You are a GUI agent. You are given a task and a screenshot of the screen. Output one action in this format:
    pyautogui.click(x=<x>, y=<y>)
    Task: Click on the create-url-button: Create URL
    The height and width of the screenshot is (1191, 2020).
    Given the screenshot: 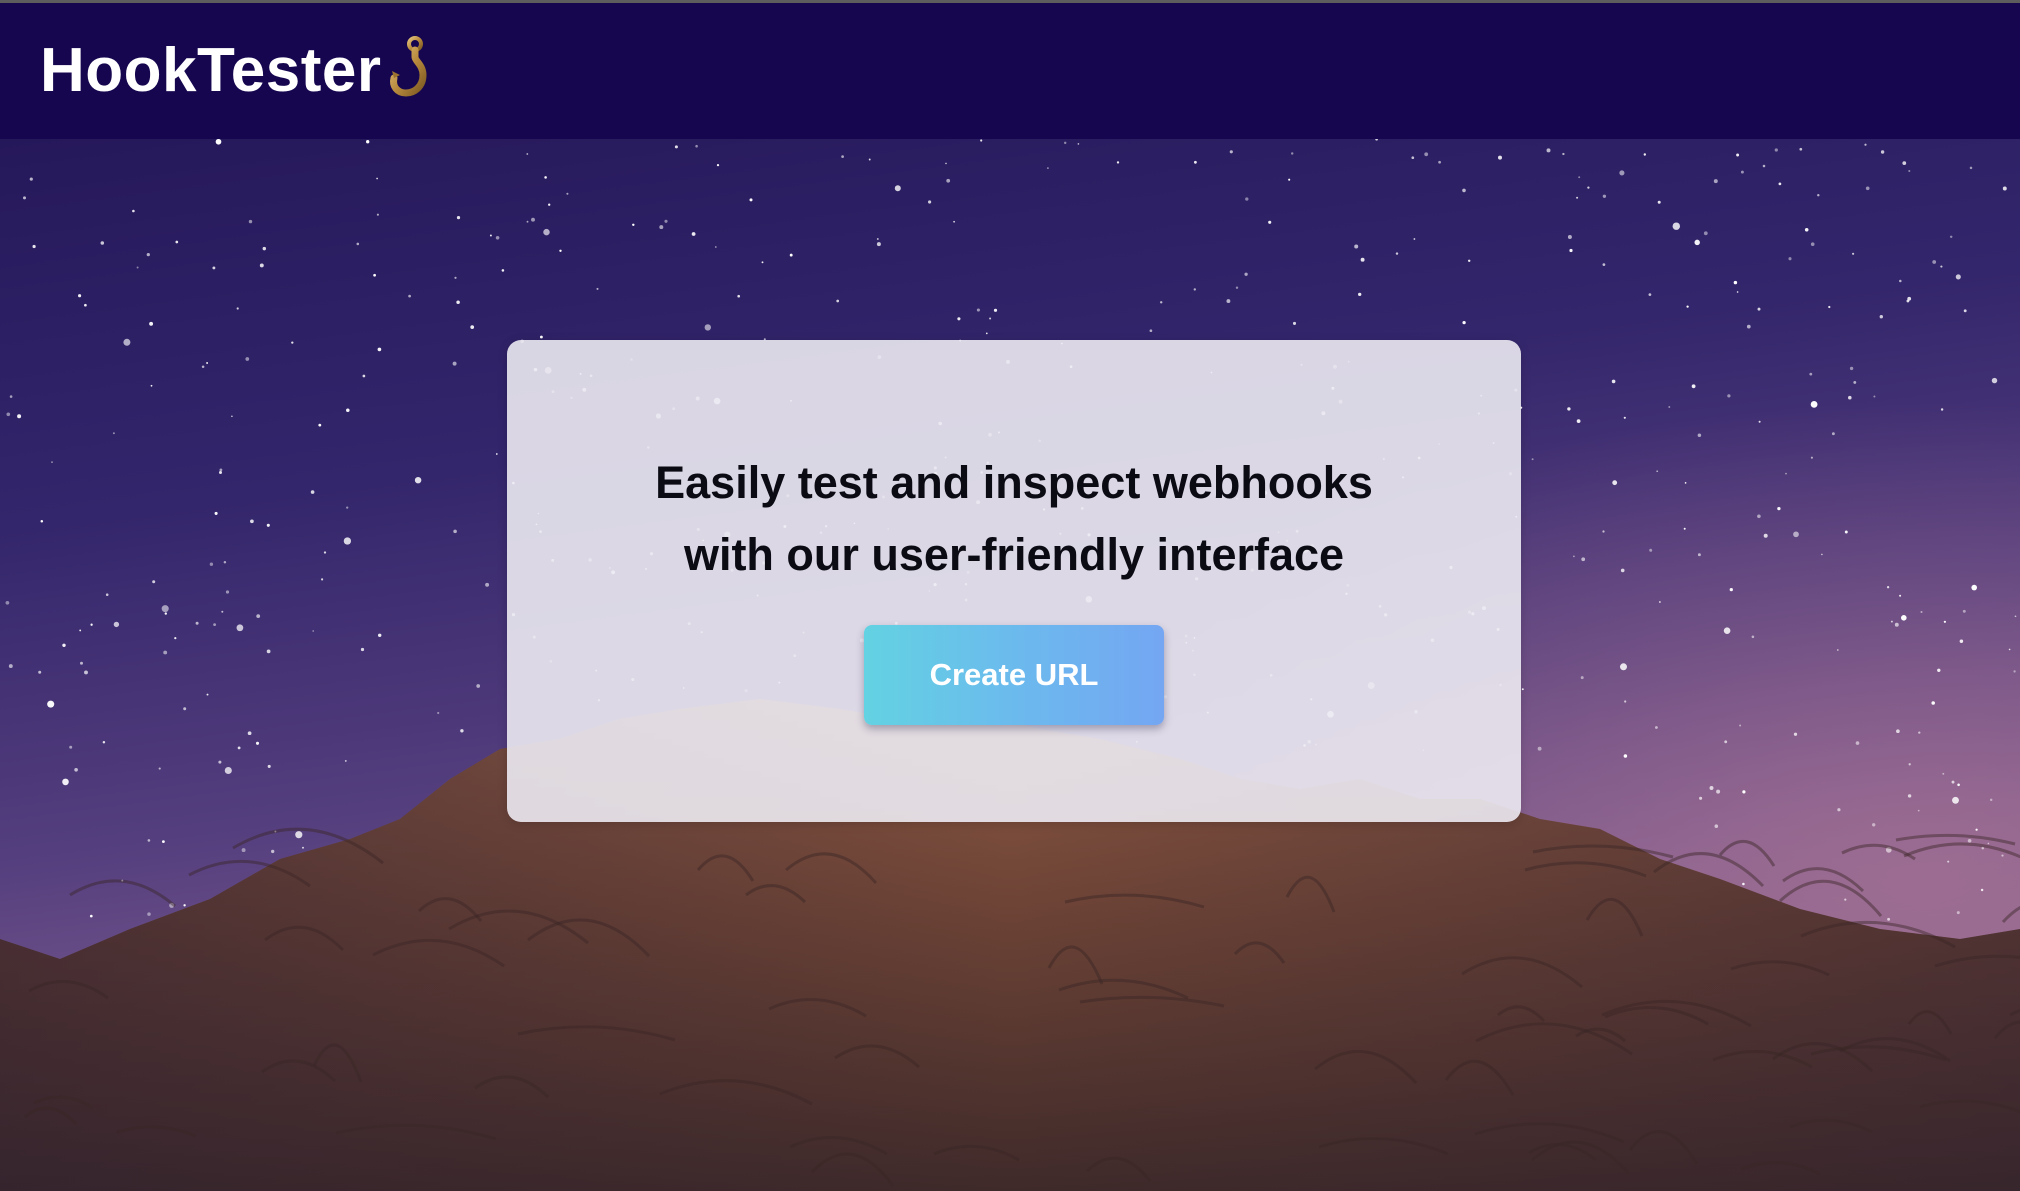 What is the action you would take?
    pyautogui.click(x=1014, y=675)
    